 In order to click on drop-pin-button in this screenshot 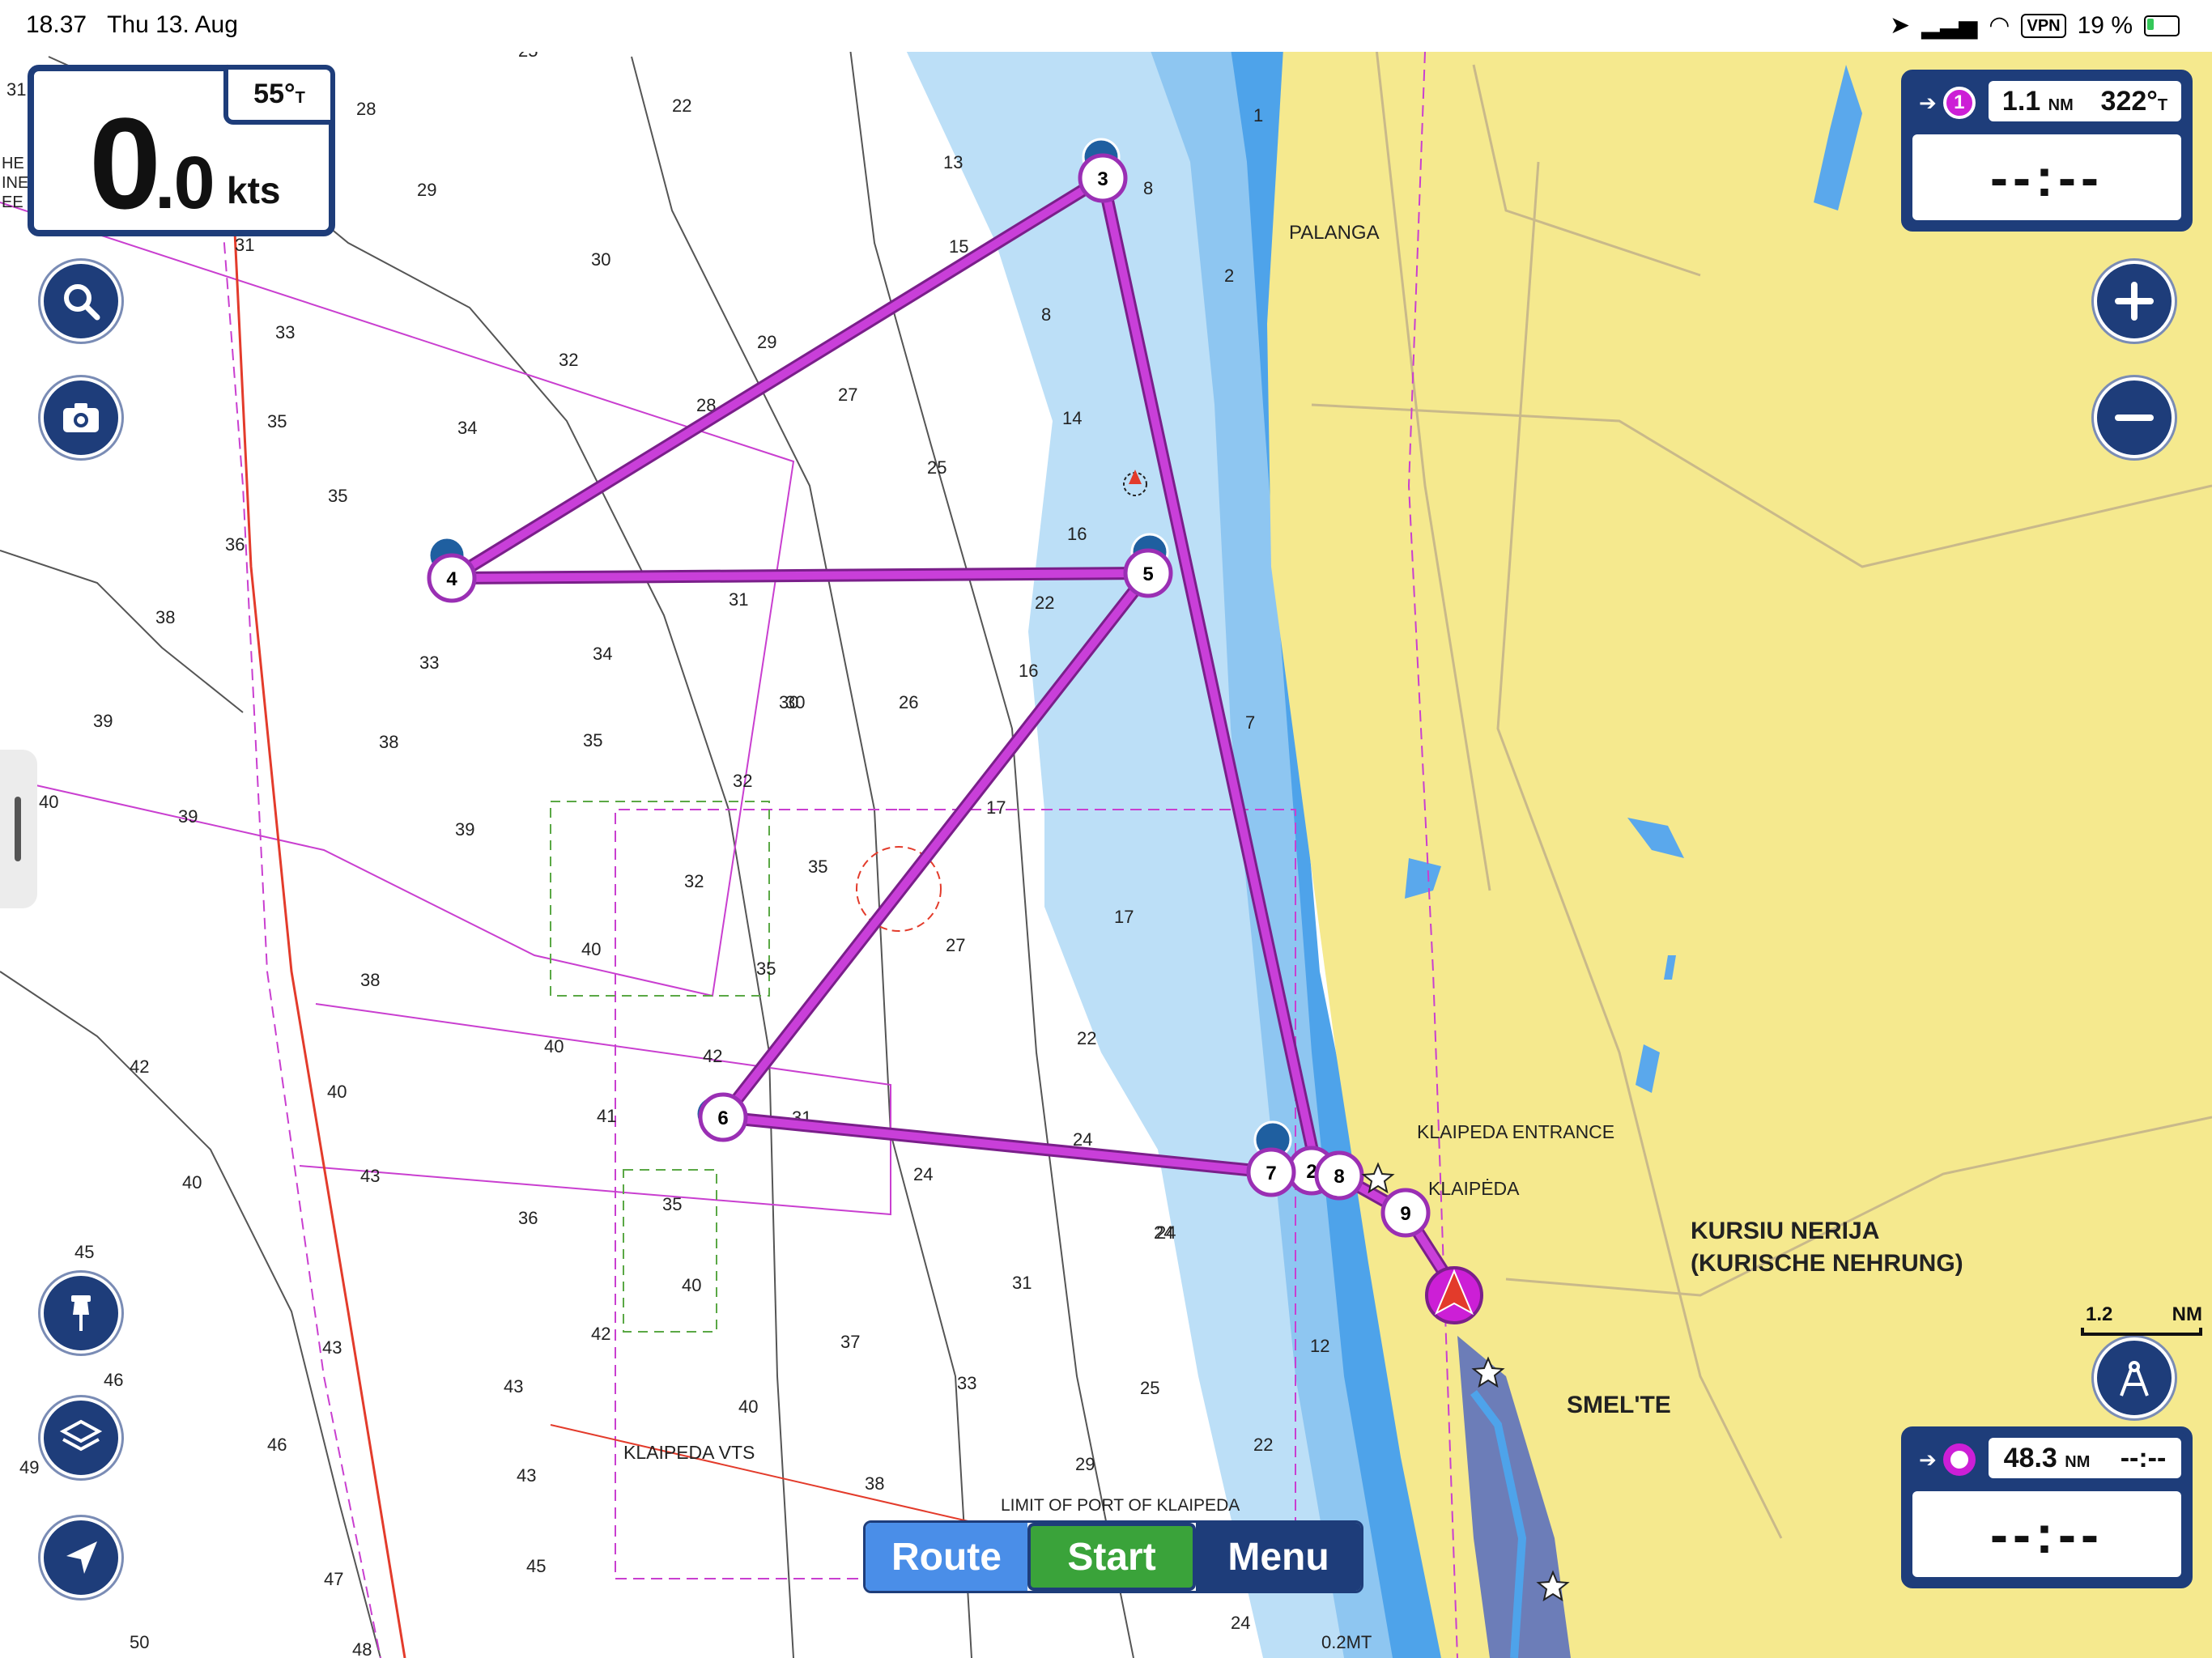, I will do `click(81, 1313)`.